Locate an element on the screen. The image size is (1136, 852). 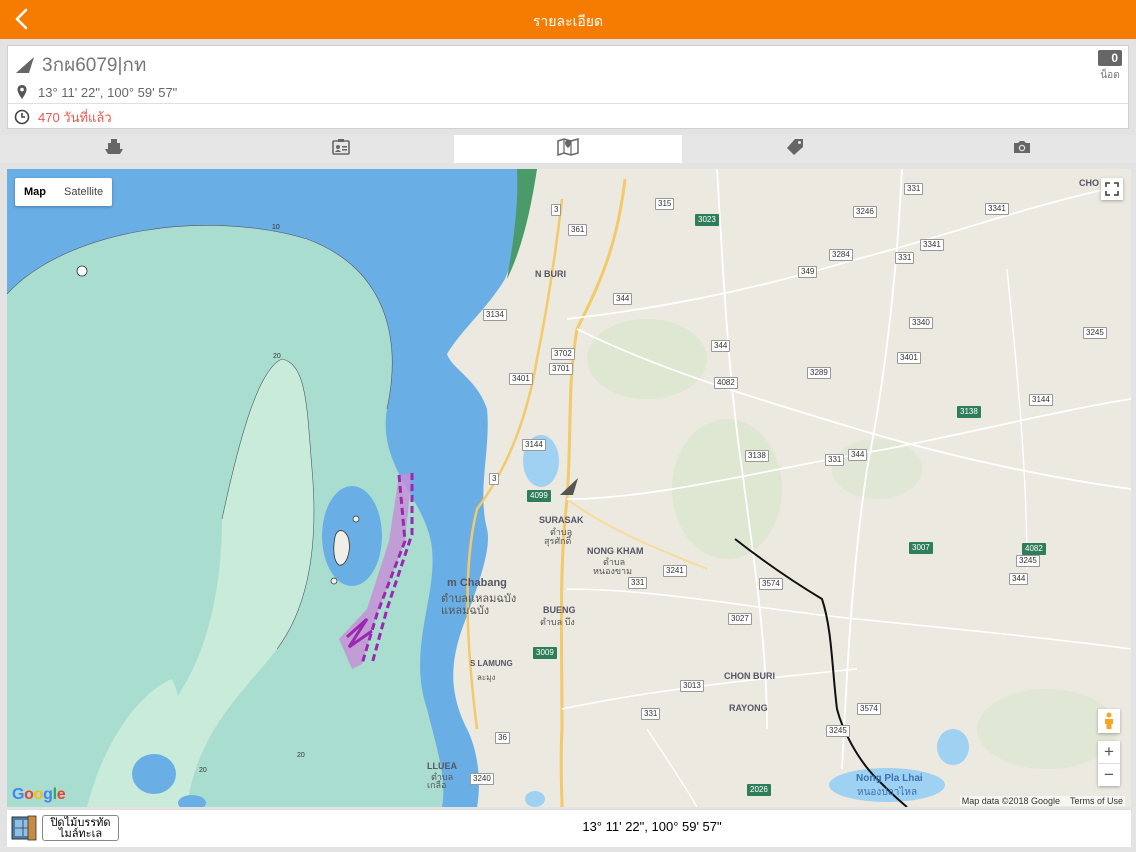
tab-map is located at coordinates (568, 149).